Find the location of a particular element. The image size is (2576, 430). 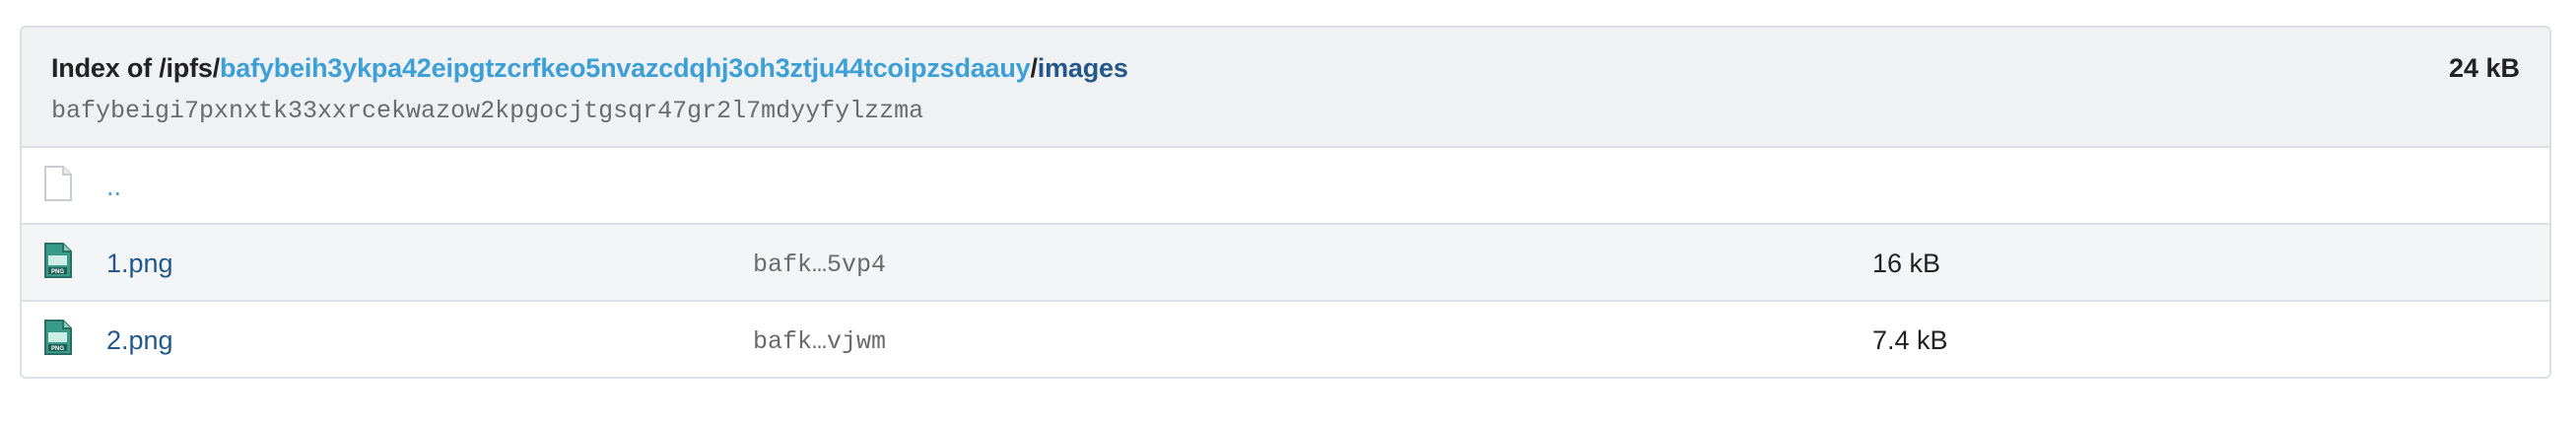

parent-directory-link: .. is located at coordinates (113, 187).